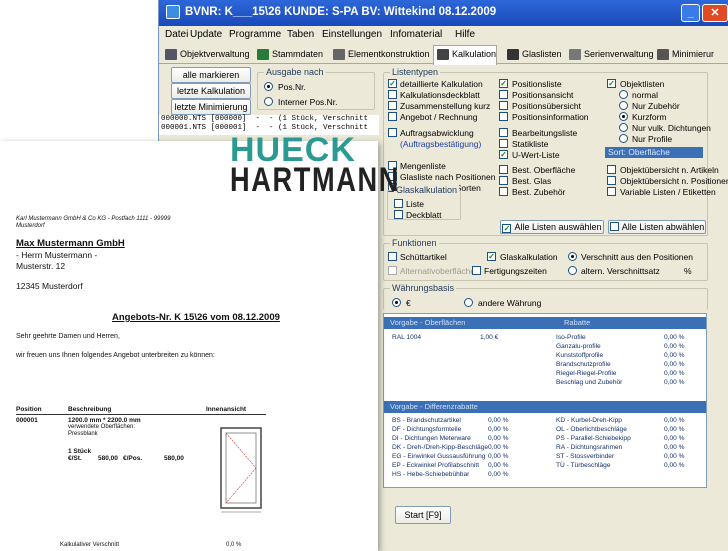 Image resolution: width=728 pixels, height=551 pixels. What do you see at coordinates (211, 75) in the screenshot?
I see `alle-markieren-button: alle markieren` at bounding box center [211, 75].